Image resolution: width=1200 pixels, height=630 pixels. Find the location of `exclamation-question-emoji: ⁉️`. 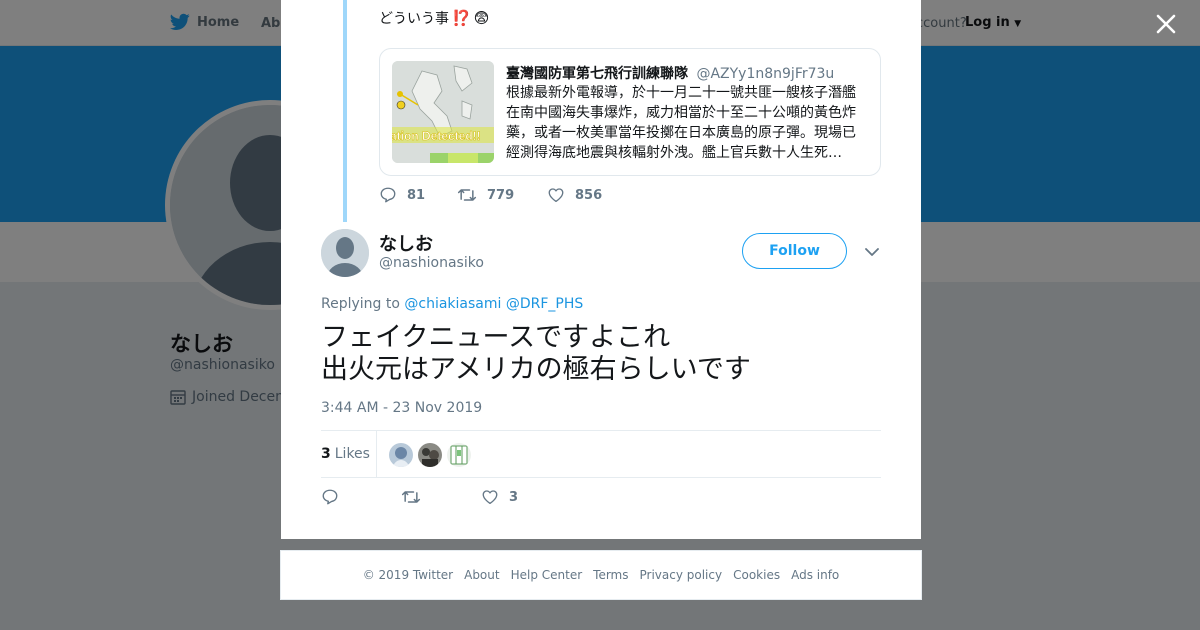

exclamation-question-emoji: ⁉️ is located at coordinates (461, 18).